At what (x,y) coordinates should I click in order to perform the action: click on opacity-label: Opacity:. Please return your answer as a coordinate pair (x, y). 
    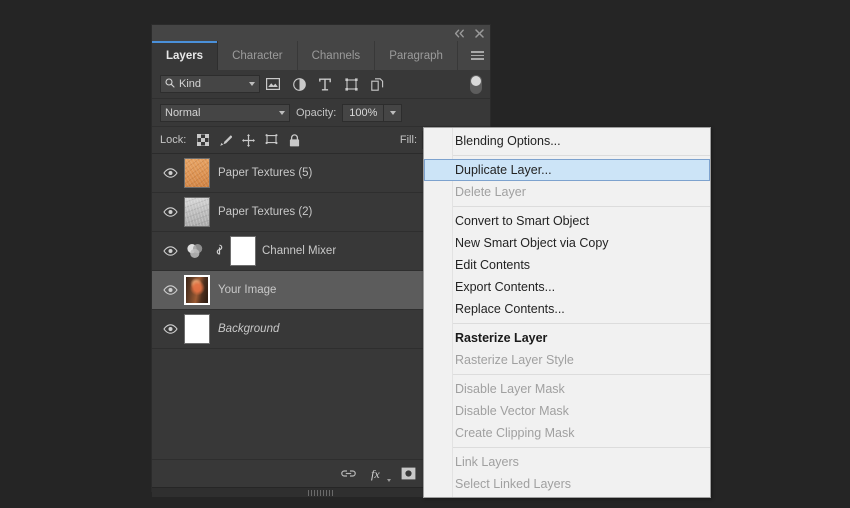
    Looking at the image, I should click on (316, 112).